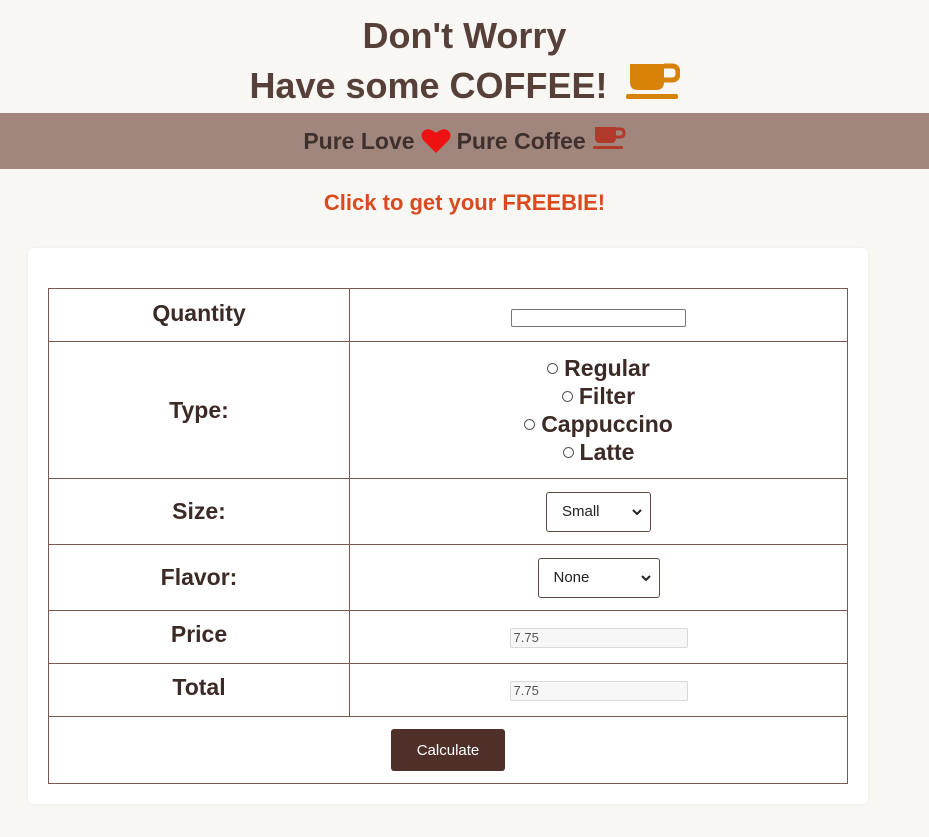  I want to click on flavor-label: Flavor:, so click(199, 577).